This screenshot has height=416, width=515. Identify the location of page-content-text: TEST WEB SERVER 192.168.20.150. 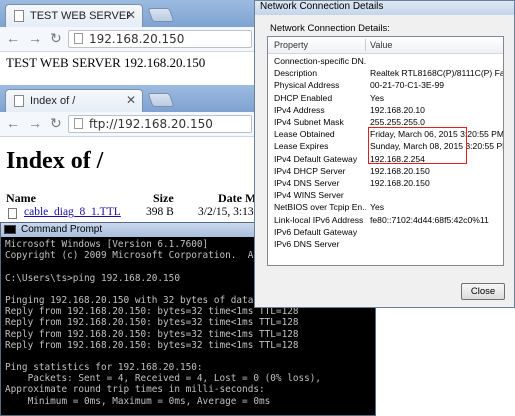
(106, 62).